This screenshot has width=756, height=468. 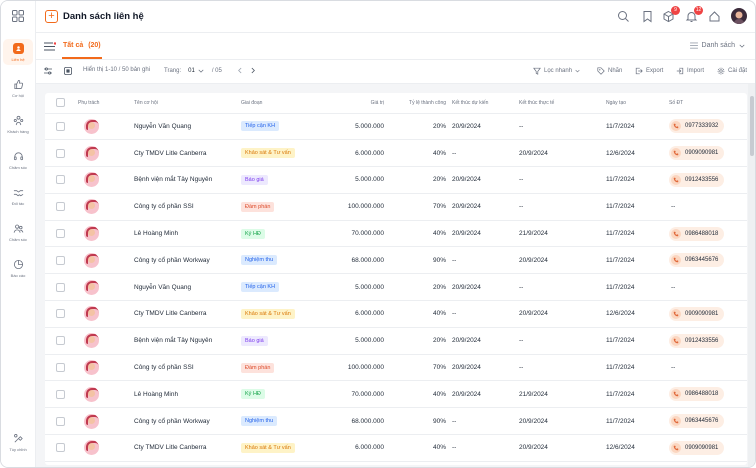 I want to click on header-select, so click(x=60, y=103).